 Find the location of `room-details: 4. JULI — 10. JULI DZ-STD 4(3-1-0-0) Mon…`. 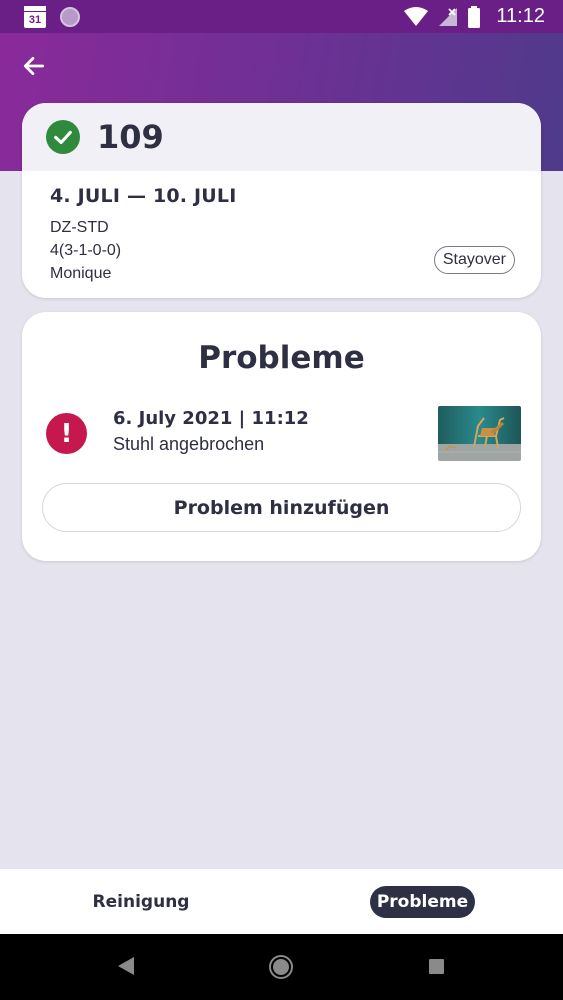

room-details: 4. JULI — 10. JULI DZ-STD 4(3-1-0-0) Mon… is located at coordinates (281, 226).